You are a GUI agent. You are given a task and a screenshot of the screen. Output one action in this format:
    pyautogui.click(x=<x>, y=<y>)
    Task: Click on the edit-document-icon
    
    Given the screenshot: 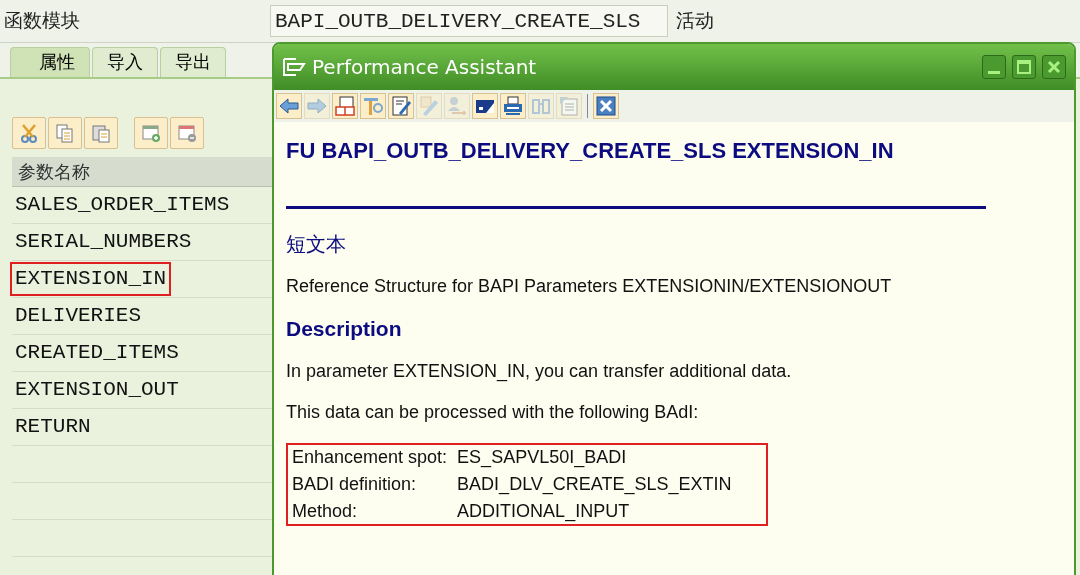 What is the action you would take?
    pyautogui.click(x=401, y=106)
    